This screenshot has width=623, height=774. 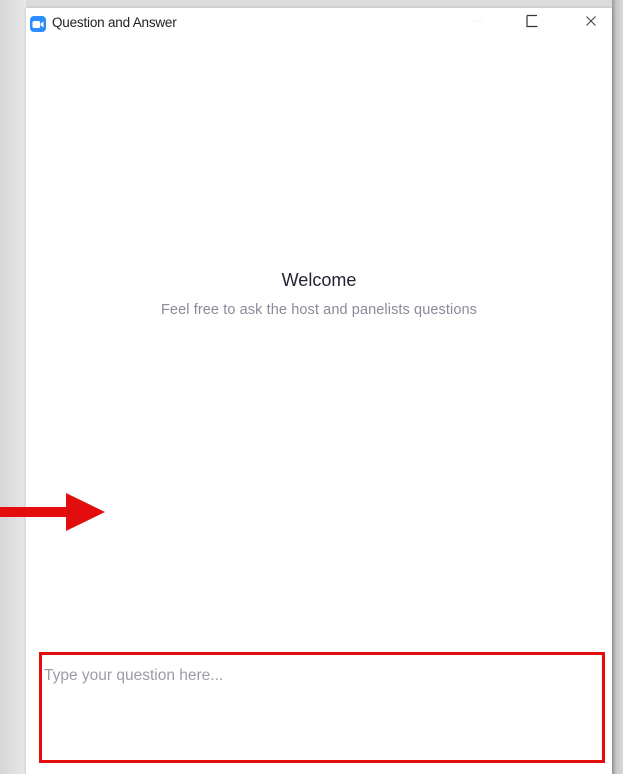 I want to click on maximize-button, so click(x=532, y=23).